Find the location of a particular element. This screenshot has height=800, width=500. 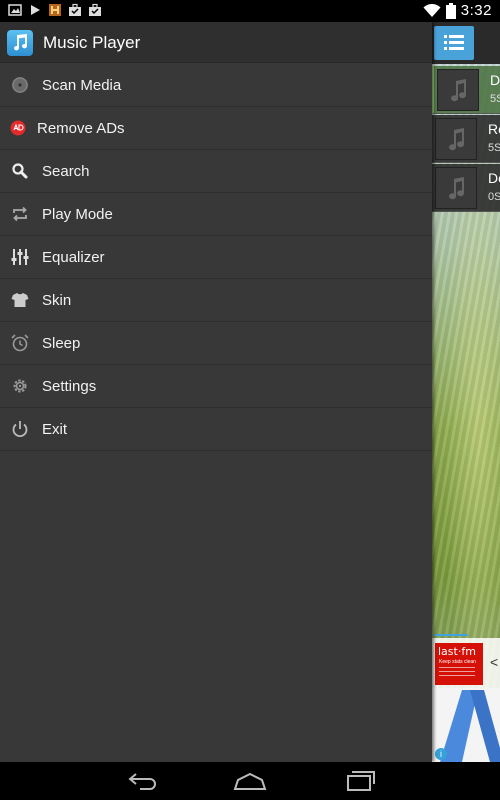

ad-graphic: i is located at coordinates (466, 725).